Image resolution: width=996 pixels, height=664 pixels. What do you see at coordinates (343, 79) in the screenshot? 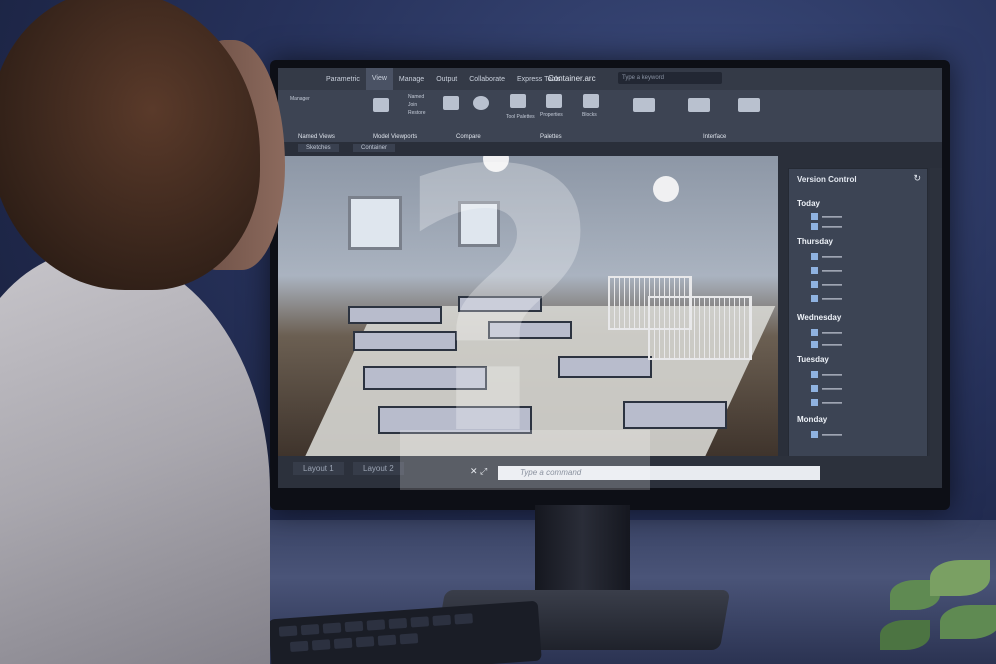
I see `tab-parametric: Parametric` at bounding box center [343, 79].